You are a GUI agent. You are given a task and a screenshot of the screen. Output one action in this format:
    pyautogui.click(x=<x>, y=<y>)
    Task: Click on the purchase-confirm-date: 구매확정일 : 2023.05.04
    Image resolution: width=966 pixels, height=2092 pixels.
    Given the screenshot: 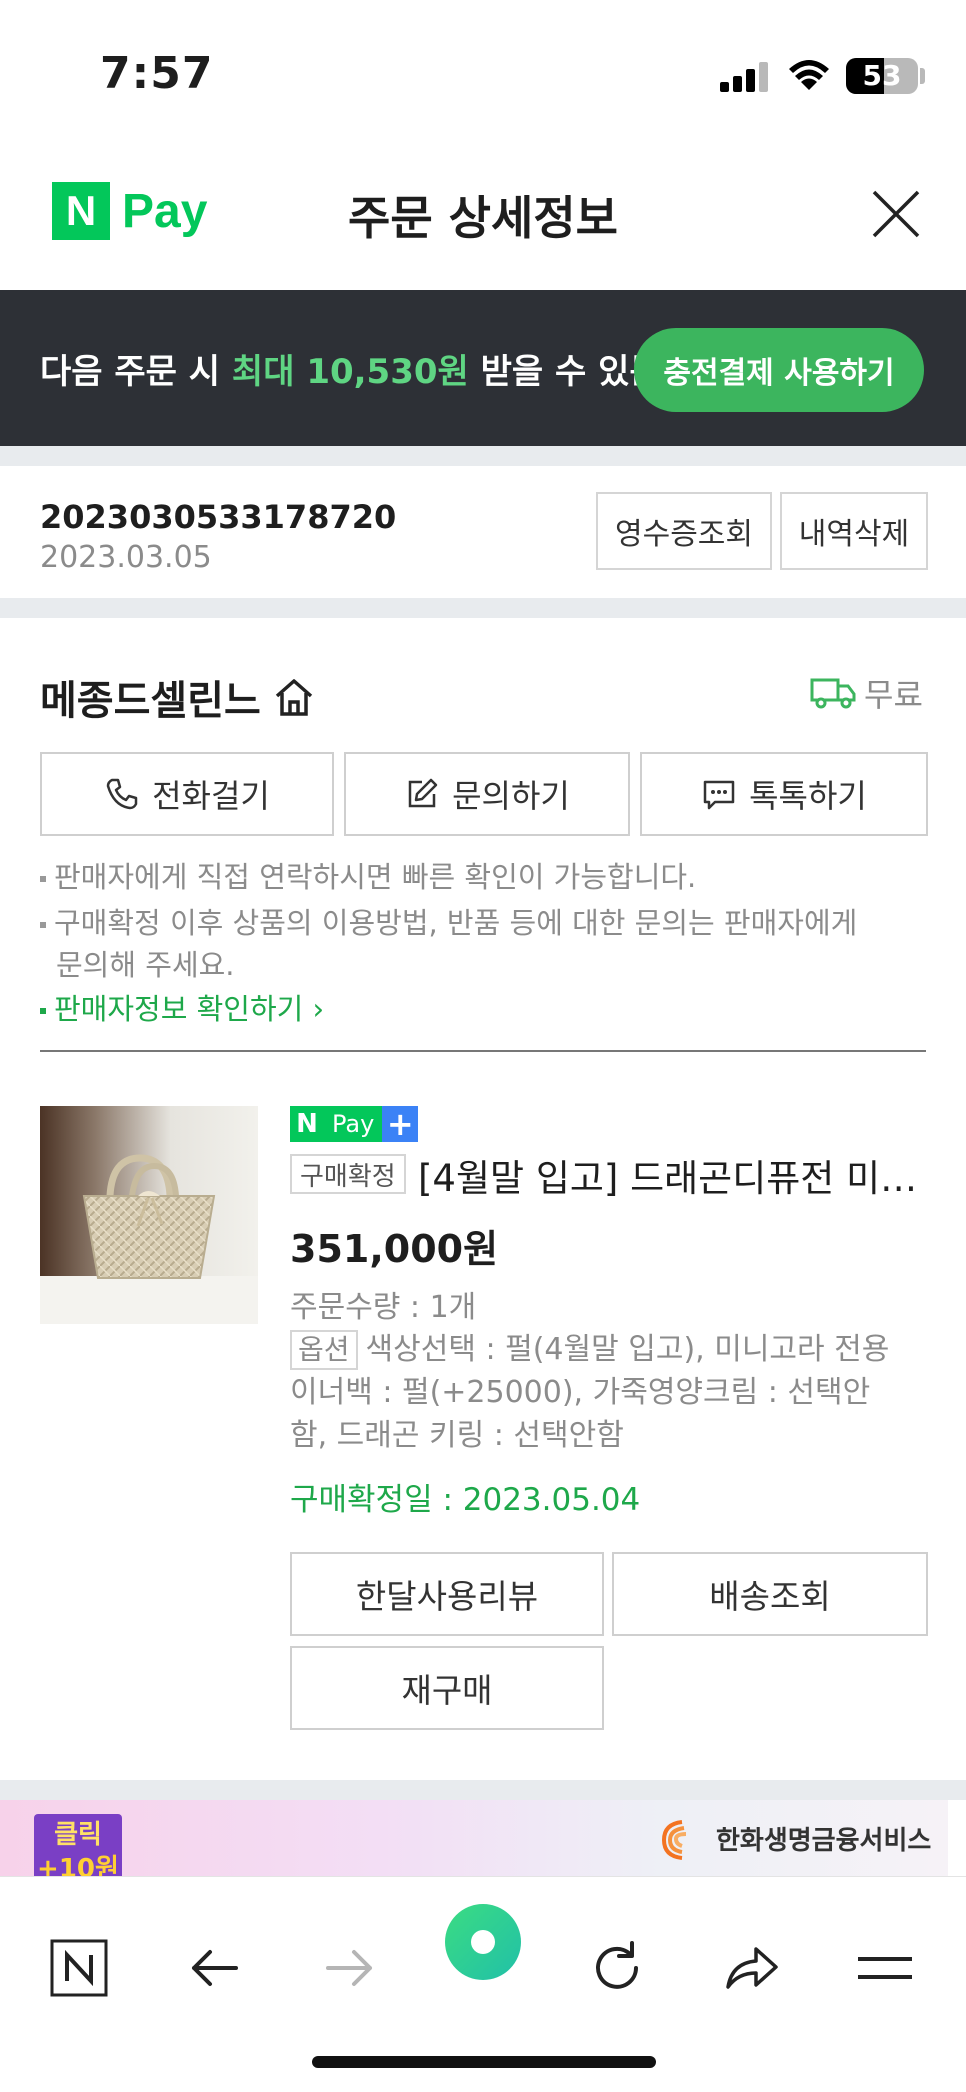 What is the action you would take?
    pyautogui.click(x=465, y=1500)
    